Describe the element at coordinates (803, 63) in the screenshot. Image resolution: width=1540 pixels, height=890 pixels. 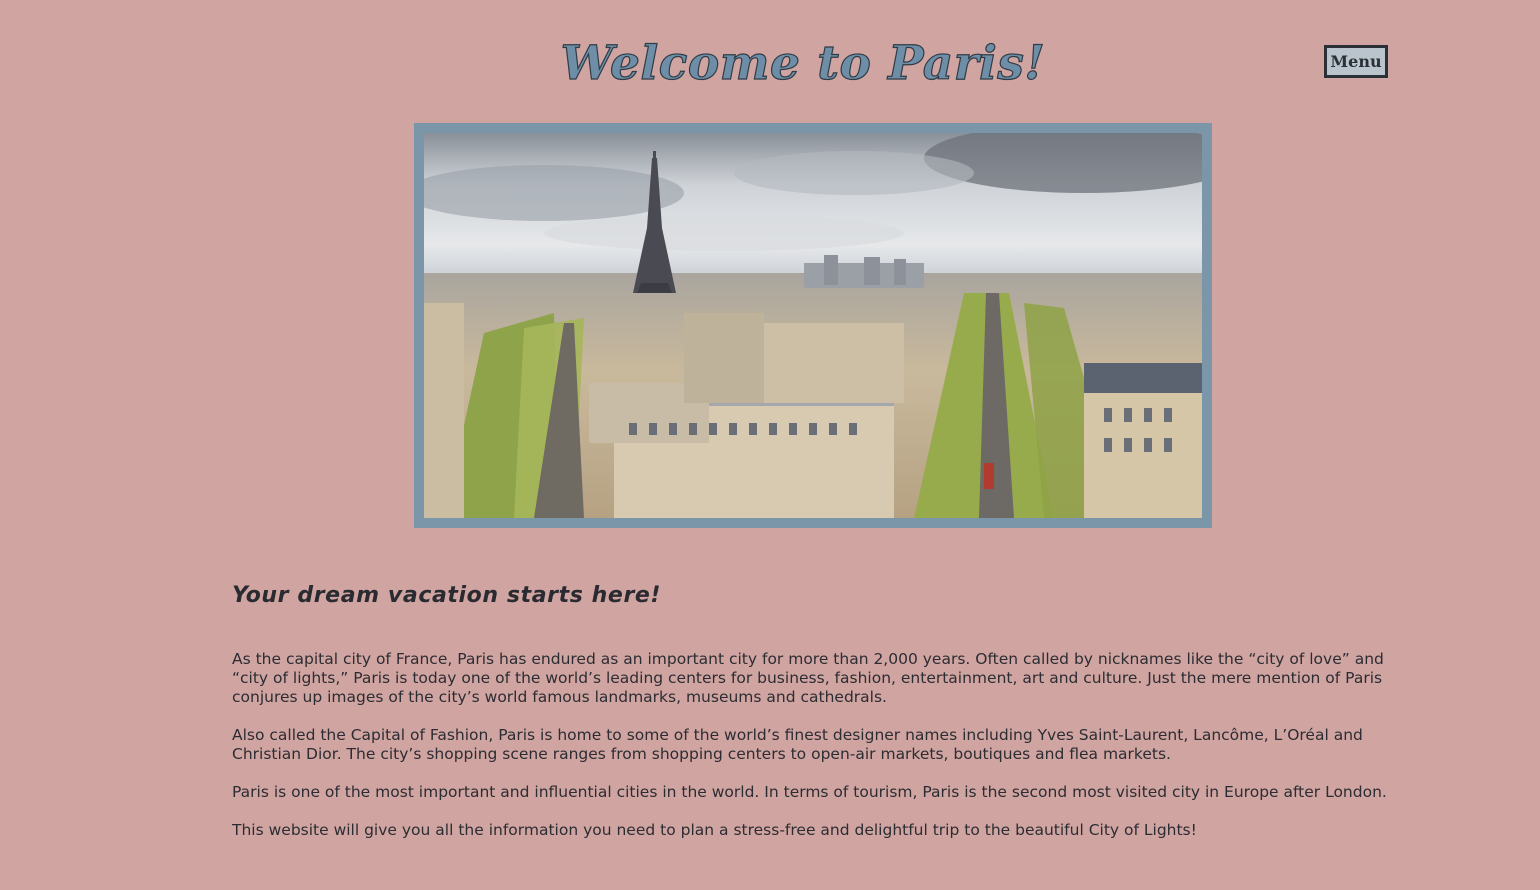
I see `page-title: Welcome to Paris!` at that location.